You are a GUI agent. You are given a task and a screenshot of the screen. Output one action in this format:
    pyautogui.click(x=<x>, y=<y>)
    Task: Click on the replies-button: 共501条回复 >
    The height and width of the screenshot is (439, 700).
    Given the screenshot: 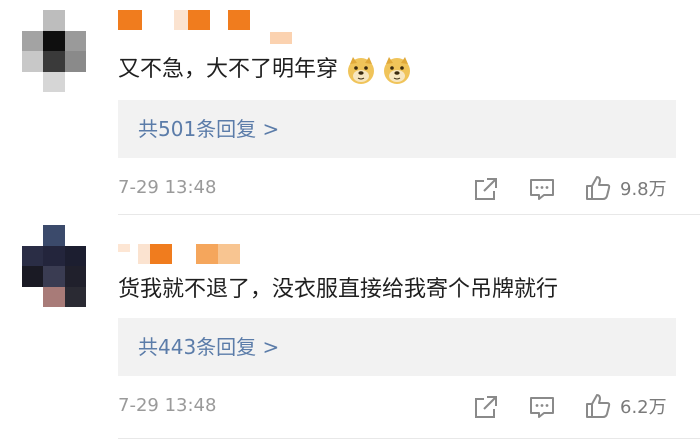 What is the action you would take?
    pyautogui.click(x=397, y=129)
    